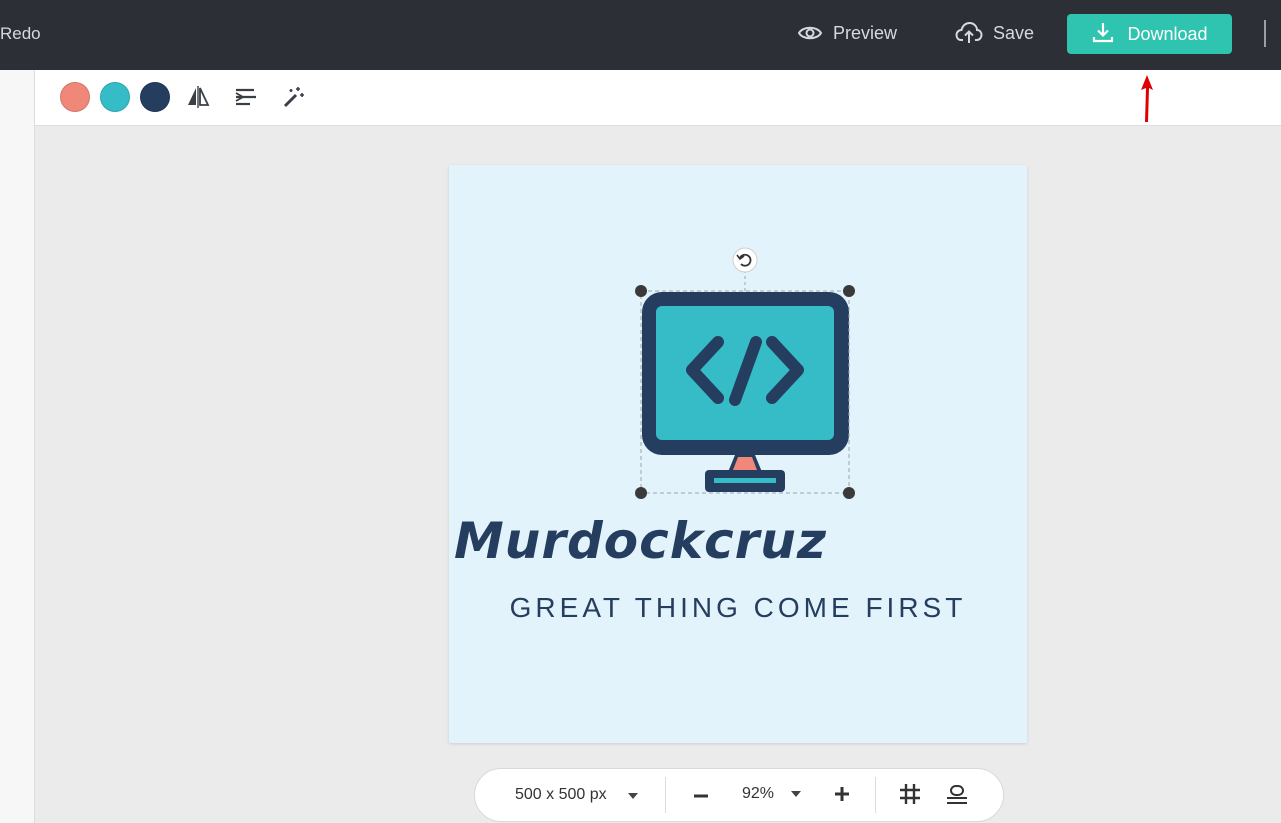 This screenshot has width=1281, height=823. Describe the element at coordinates (910, 794) in the screenshot. I see `grid-icon` at that location.